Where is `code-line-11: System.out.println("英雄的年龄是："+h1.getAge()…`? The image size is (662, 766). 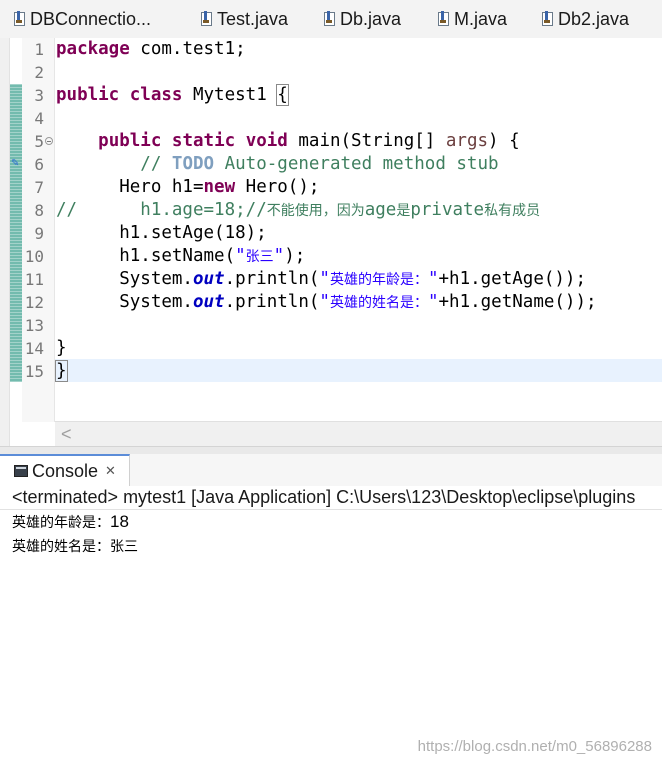
code-line-11: System.out.println("英雄的年龄是："+h1.getAge()… is located at coordinates (321, 279).